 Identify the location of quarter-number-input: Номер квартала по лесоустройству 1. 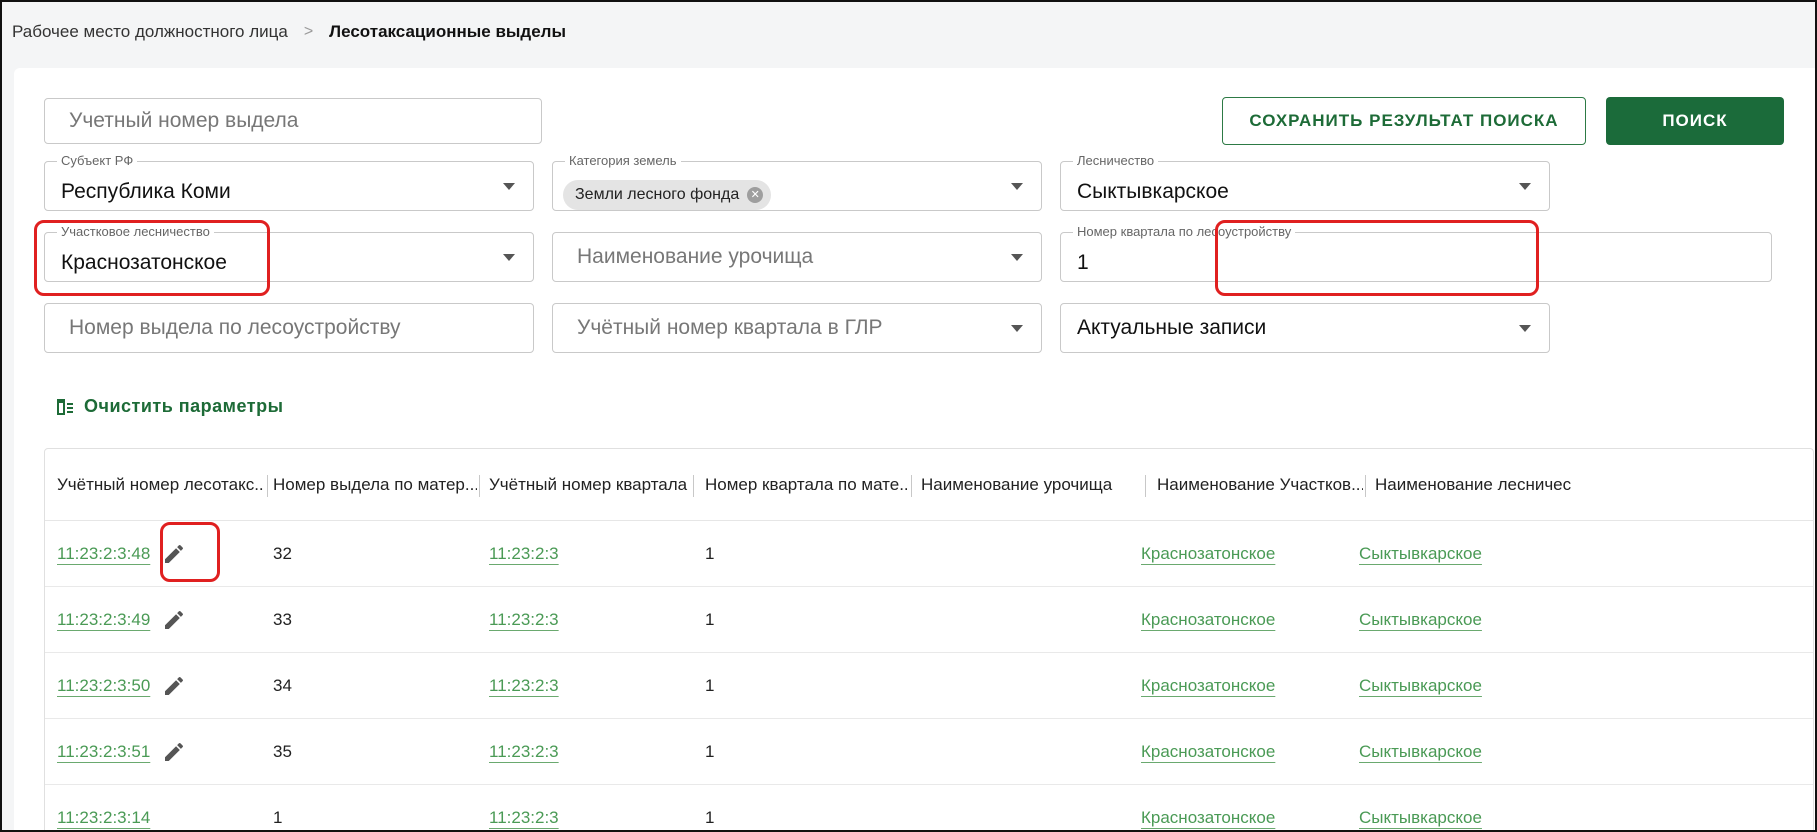
(1416, 253).